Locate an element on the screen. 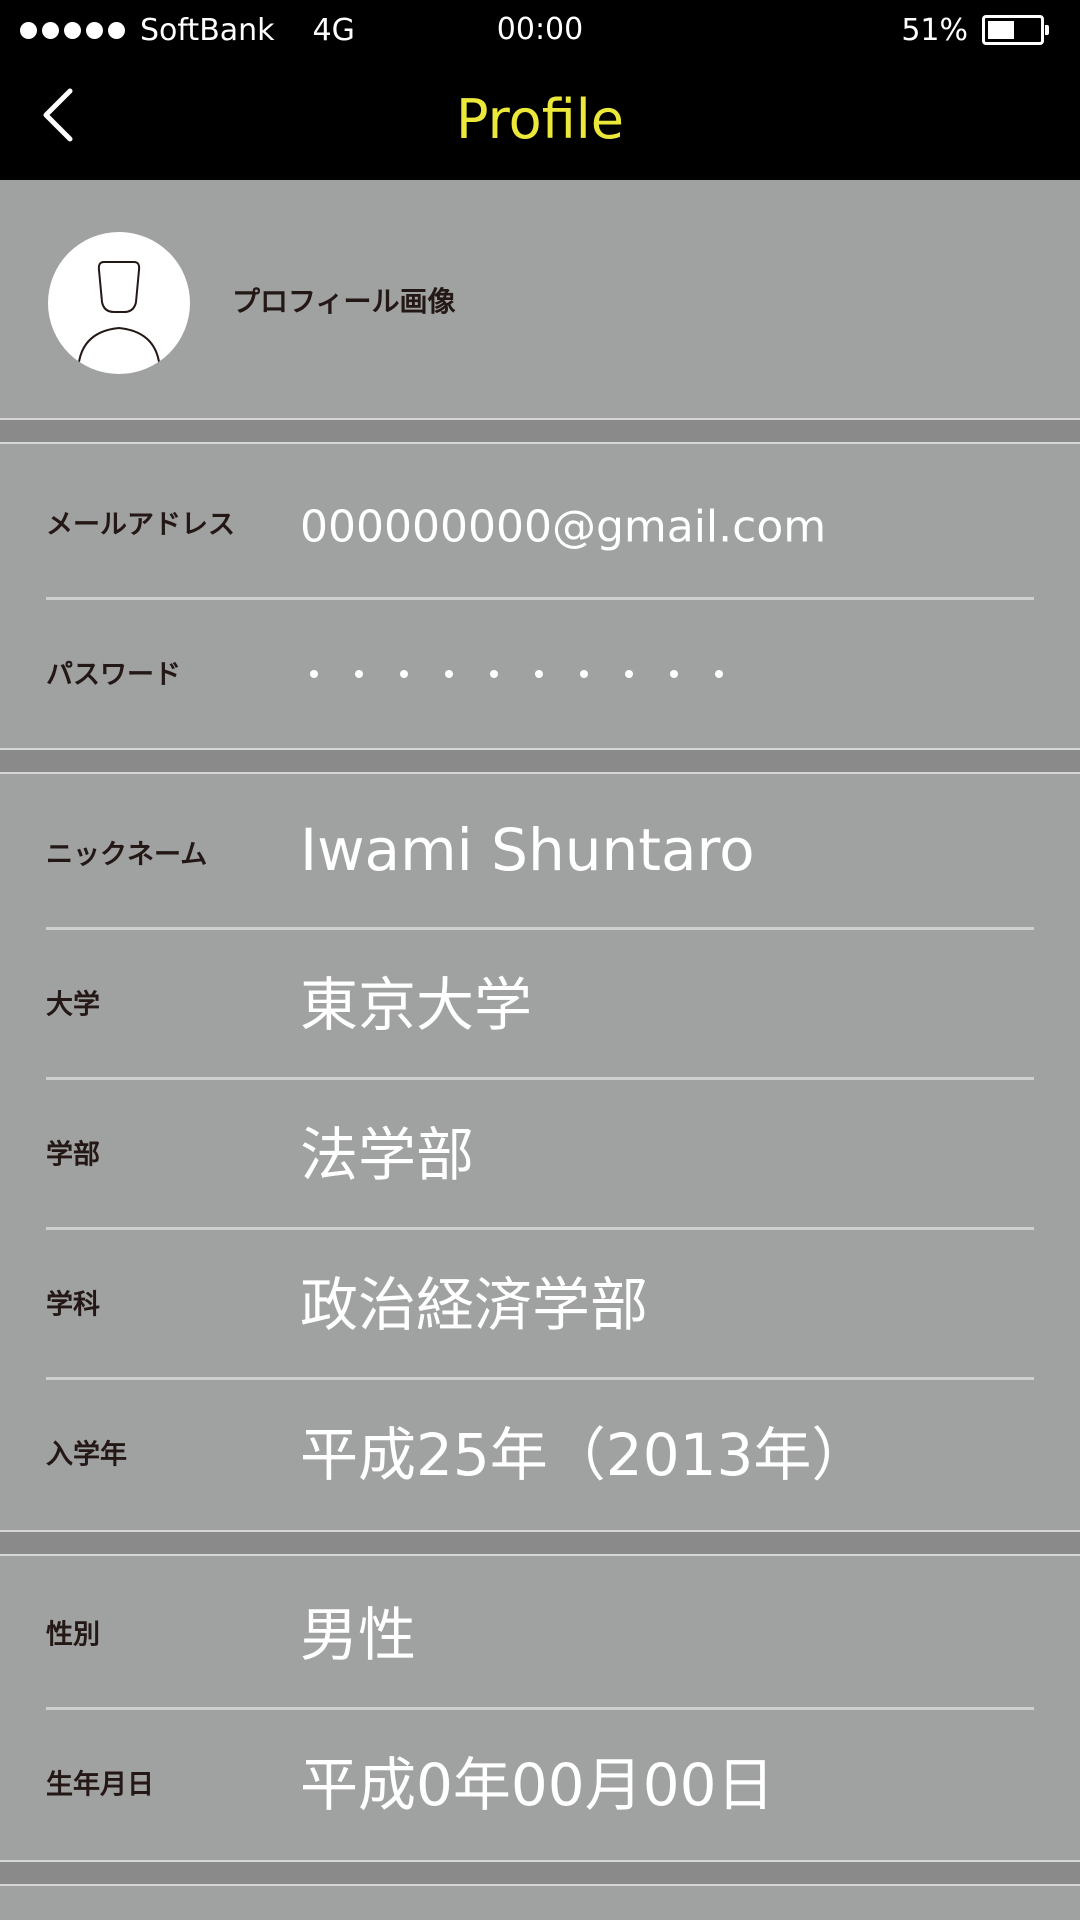 The image size is (1080, 1920). nickname-row: ニックネーム Iwami Shuntaro is located at coordinates (540, 855).